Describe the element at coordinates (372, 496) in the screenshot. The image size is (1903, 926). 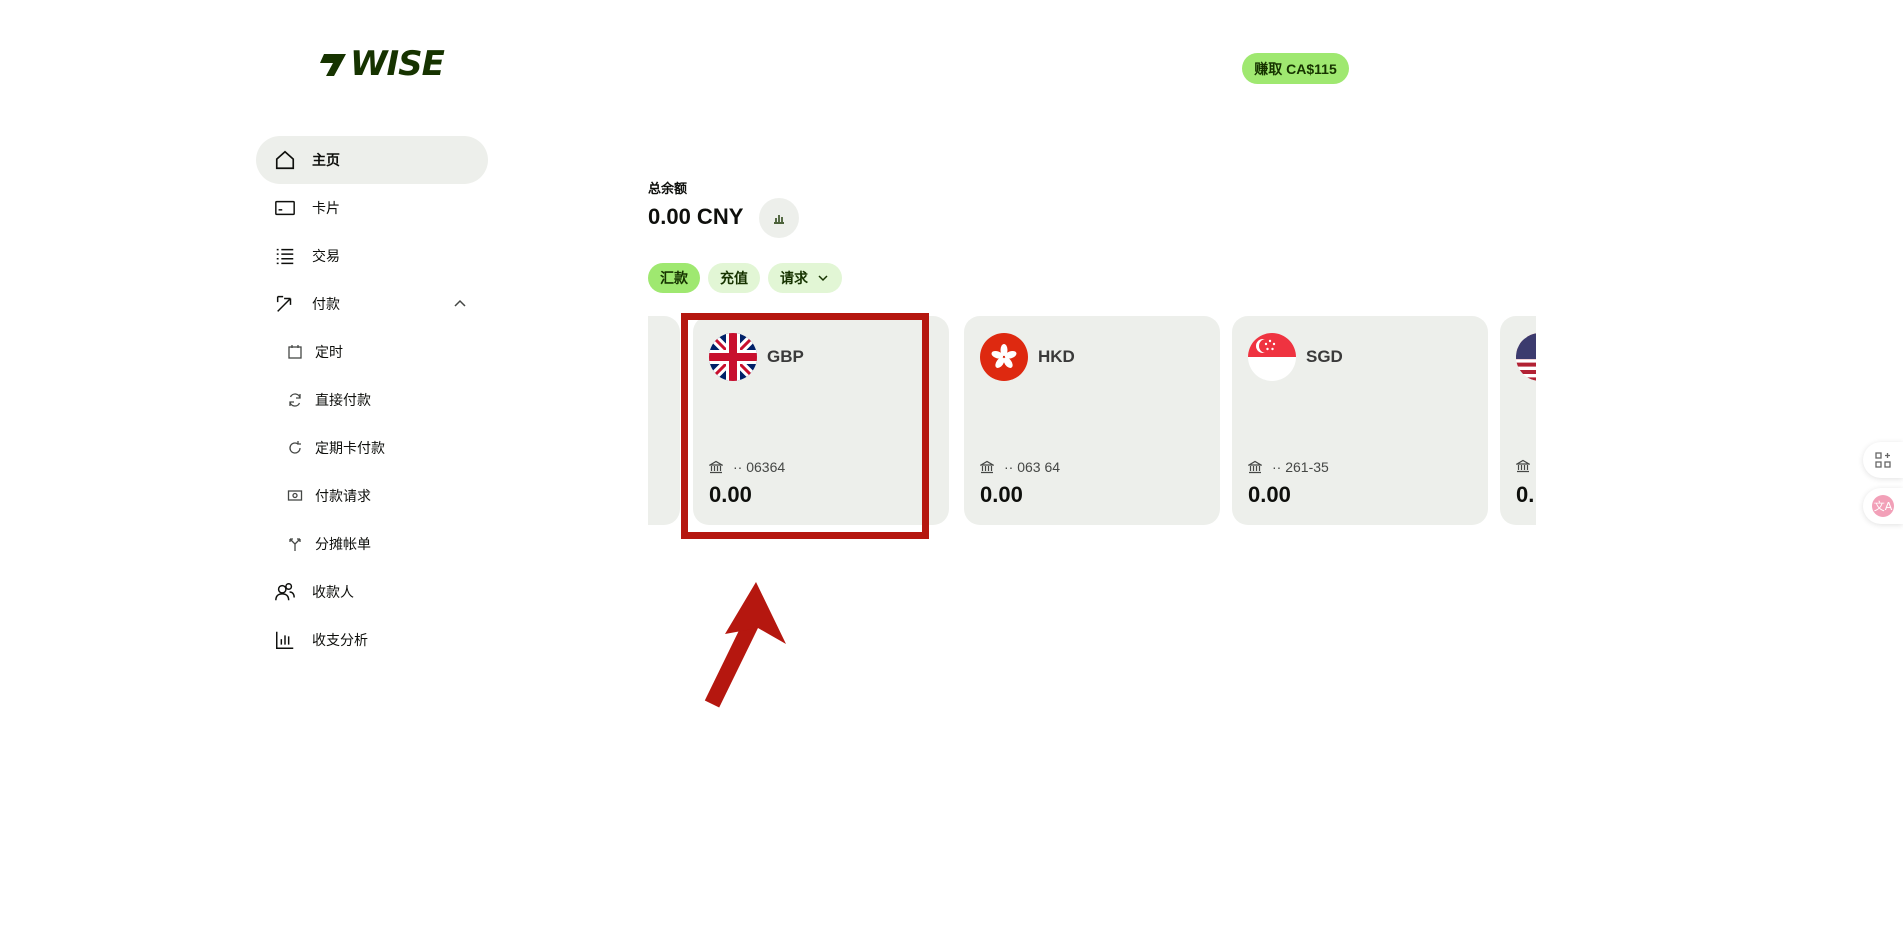
I see `sidebar-item-payment-requests: 付款请求` at that location.